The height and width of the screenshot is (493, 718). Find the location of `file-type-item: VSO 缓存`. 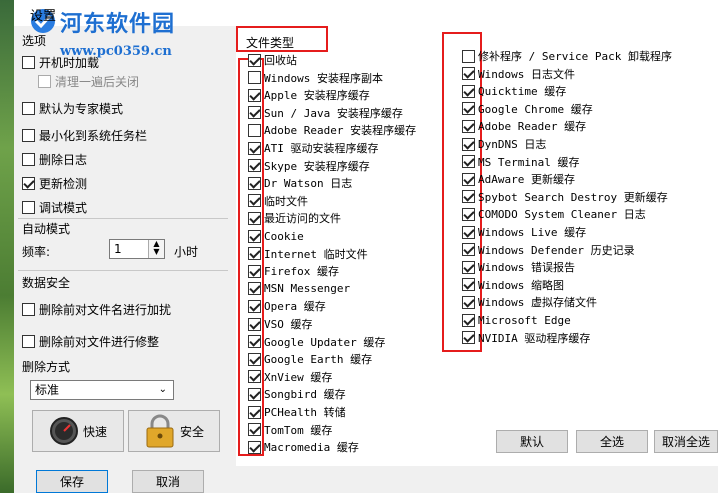

file-type-item: VSO 缓存 is located at coordinates (280, 324).